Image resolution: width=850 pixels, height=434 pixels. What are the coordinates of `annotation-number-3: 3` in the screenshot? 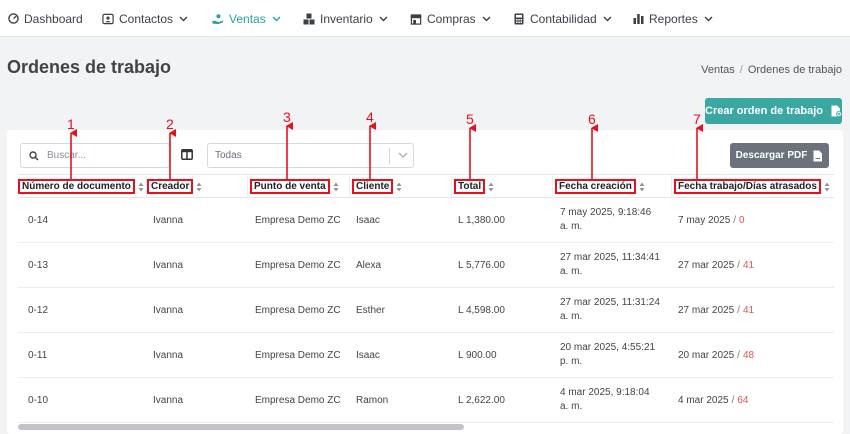 It's located at (287, 117).